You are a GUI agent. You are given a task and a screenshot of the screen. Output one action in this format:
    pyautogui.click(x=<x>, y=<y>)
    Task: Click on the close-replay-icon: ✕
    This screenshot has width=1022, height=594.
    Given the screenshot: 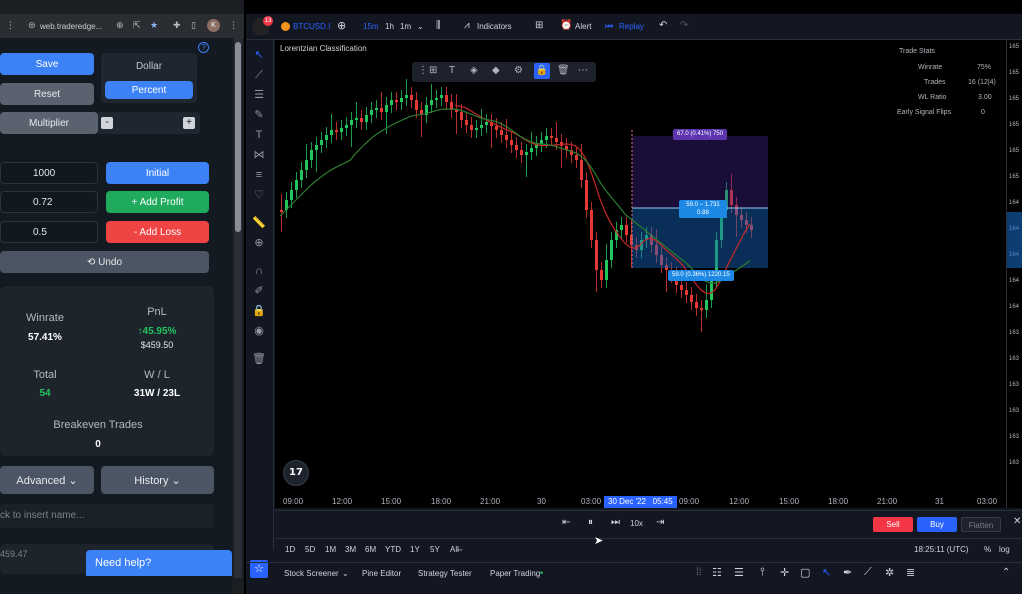 What is the action you would take?
    pyautogui.click(x=1017, y=521)
    